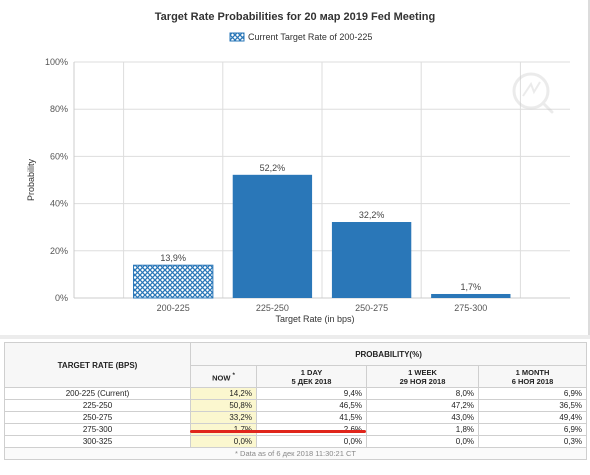 The height and width of the screenshot is (475, 590). Describe the element at coordinates (223, 393) in the screenshot. I see `now-cell: 14,2%` at that location.